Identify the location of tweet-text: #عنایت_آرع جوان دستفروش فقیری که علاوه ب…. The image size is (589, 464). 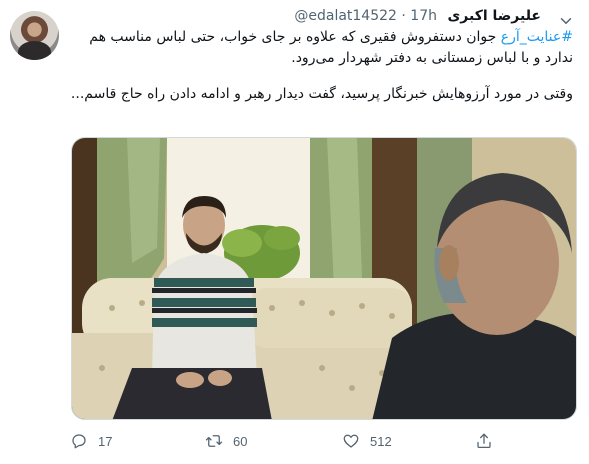
(321, 66).